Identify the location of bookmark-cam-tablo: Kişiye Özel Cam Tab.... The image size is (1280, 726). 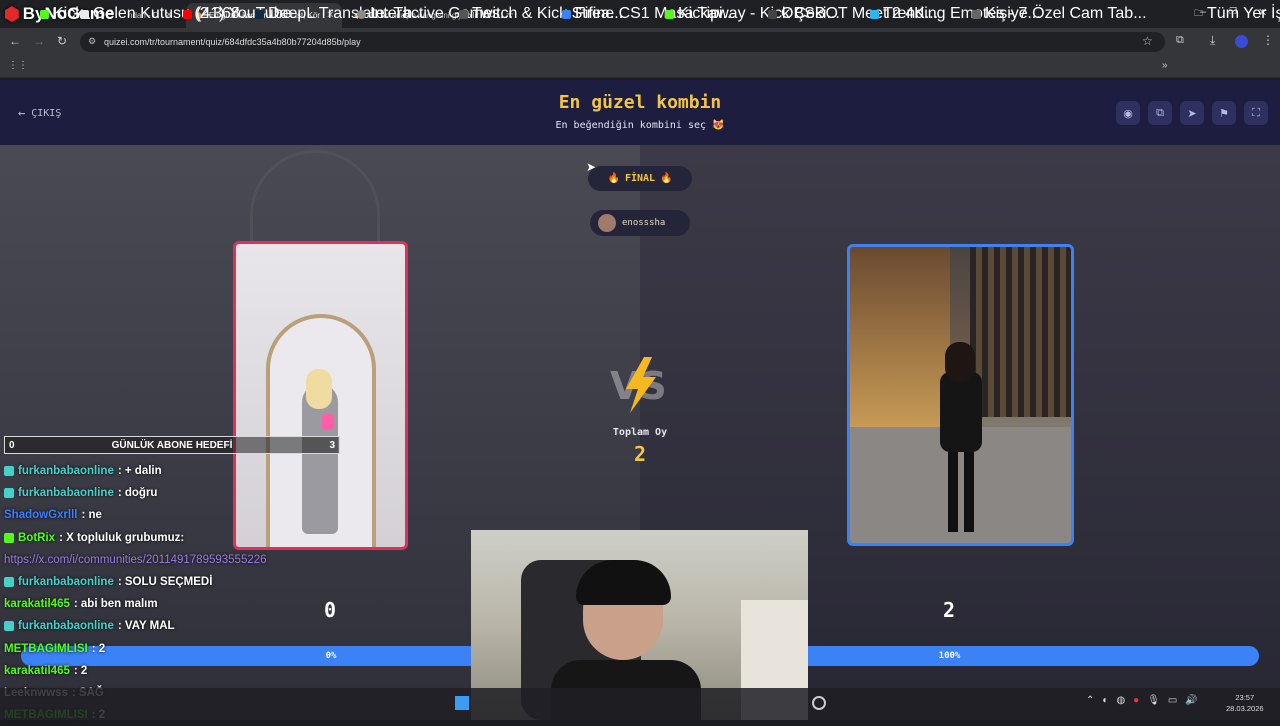
(1059, 14).